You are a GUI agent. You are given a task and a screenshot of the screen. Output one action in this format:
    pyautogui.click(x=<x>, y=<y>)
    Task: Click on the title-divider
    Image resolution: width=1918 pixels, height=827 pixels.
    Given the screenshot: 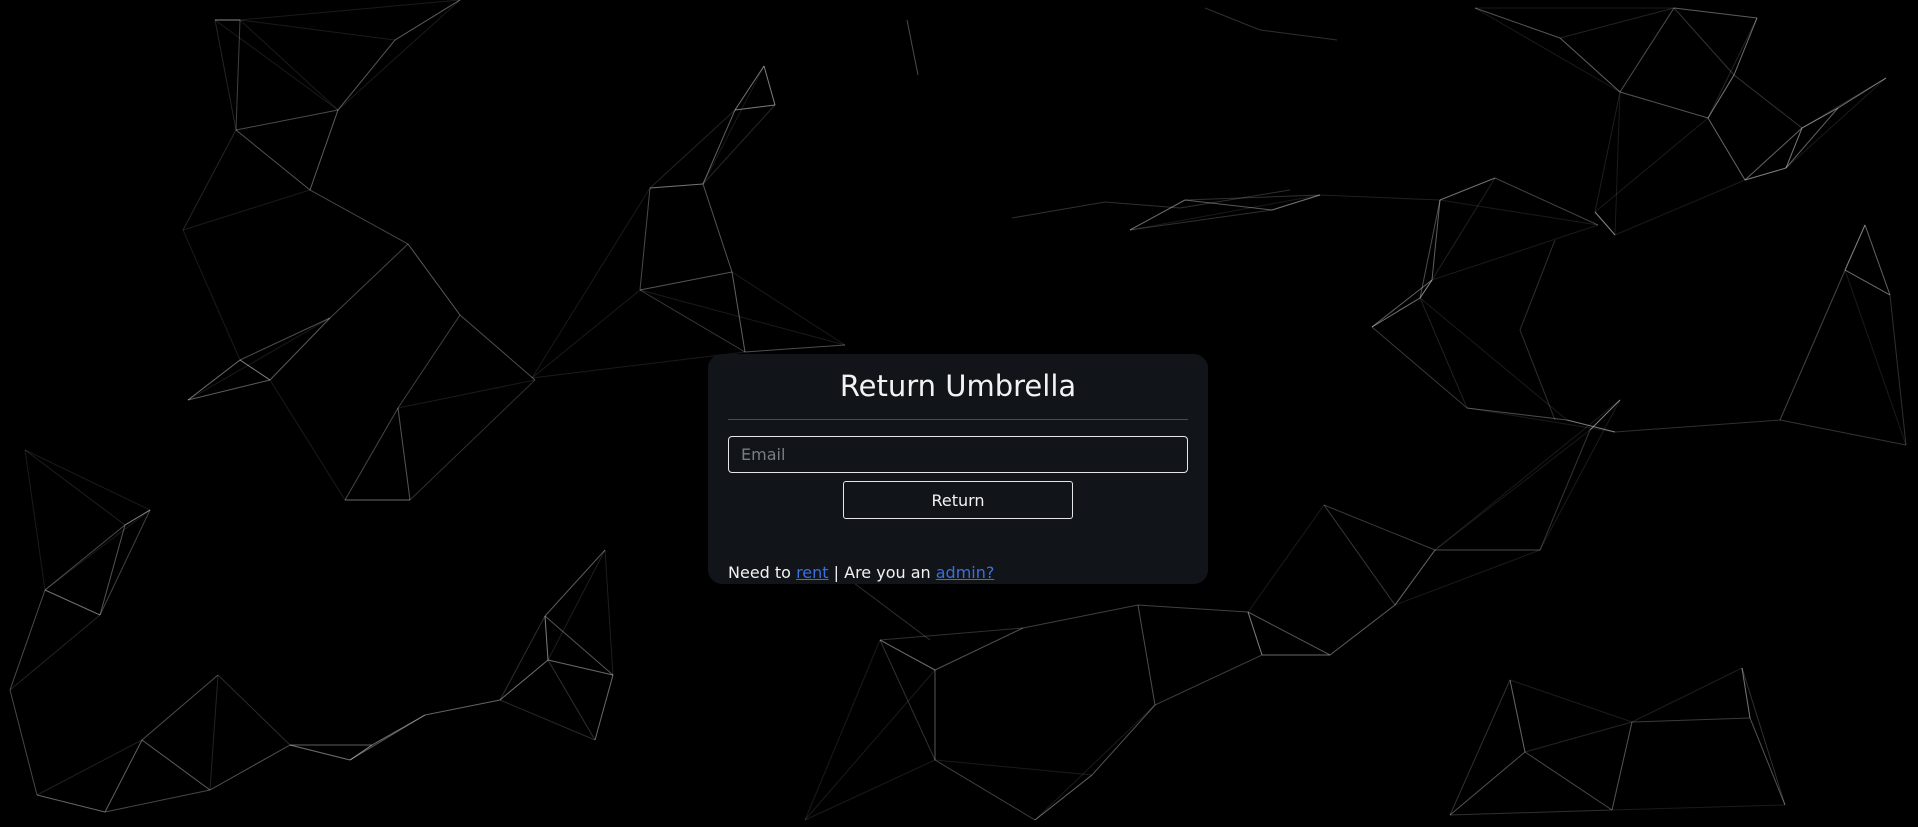 What is the action you would take?
    pyautogui.click(x=958, y=419)
    